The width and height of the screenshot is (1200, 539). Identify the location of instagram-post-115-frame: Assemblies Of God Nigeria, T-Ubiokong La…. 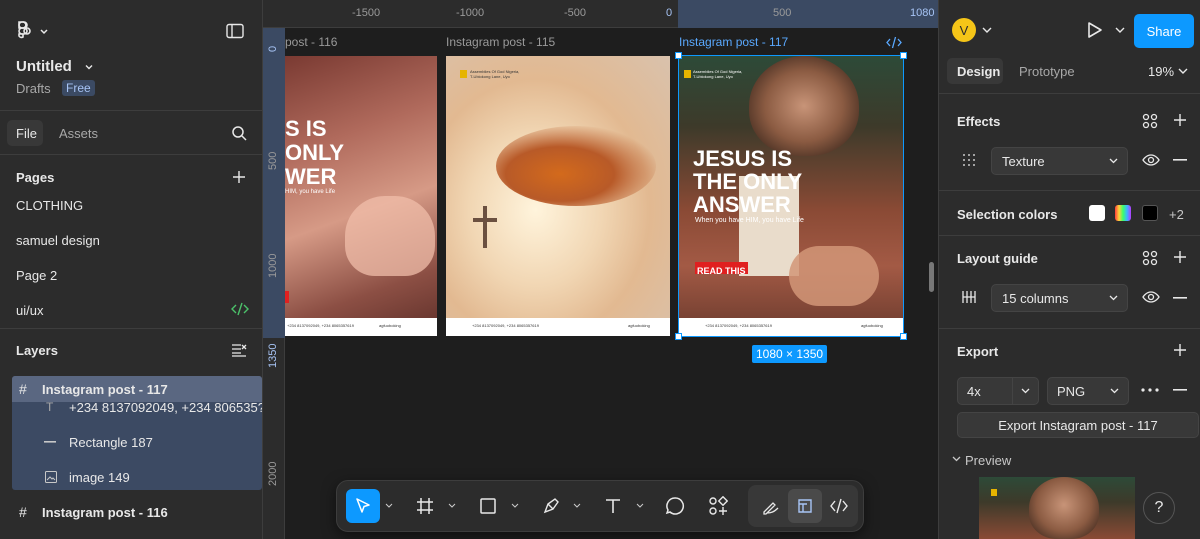
(558, 196).